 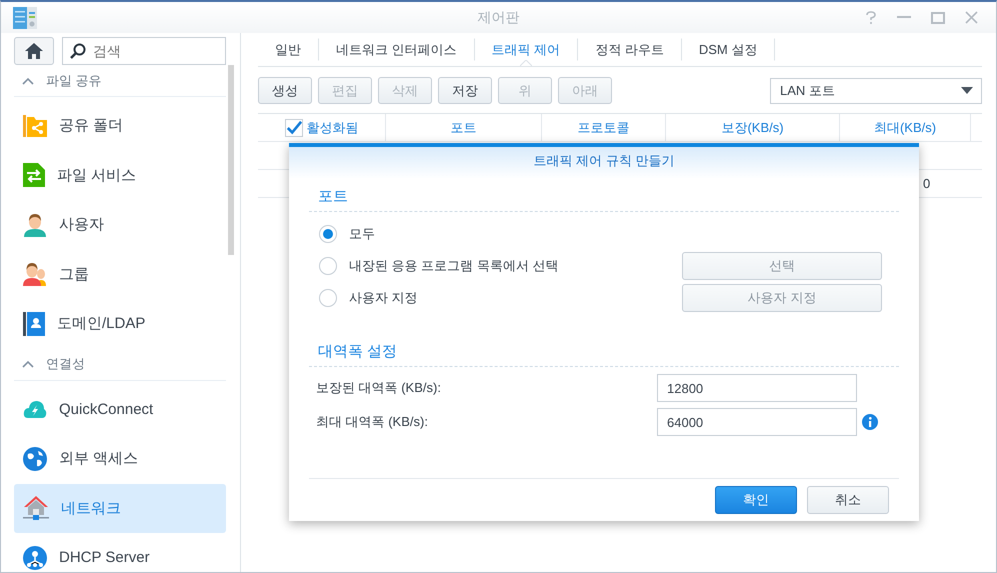 I want to click on radio-label: 사용자 지정, so click(x=383, y=298).